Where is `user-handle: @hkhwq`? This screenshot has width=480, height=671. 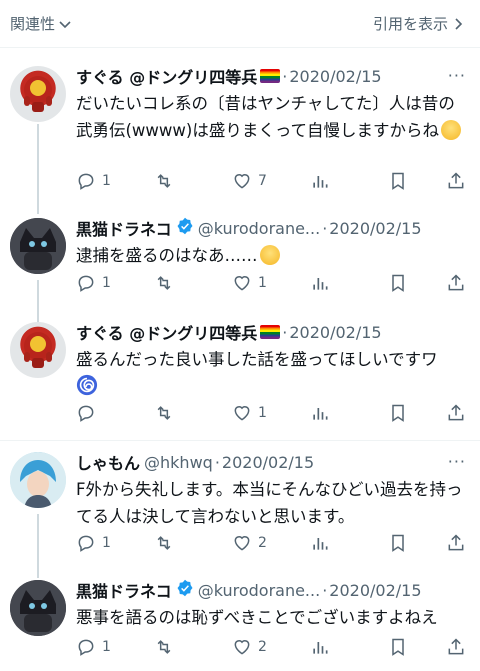 user-handle: @hkhwq is located at coordinates (178, 462).